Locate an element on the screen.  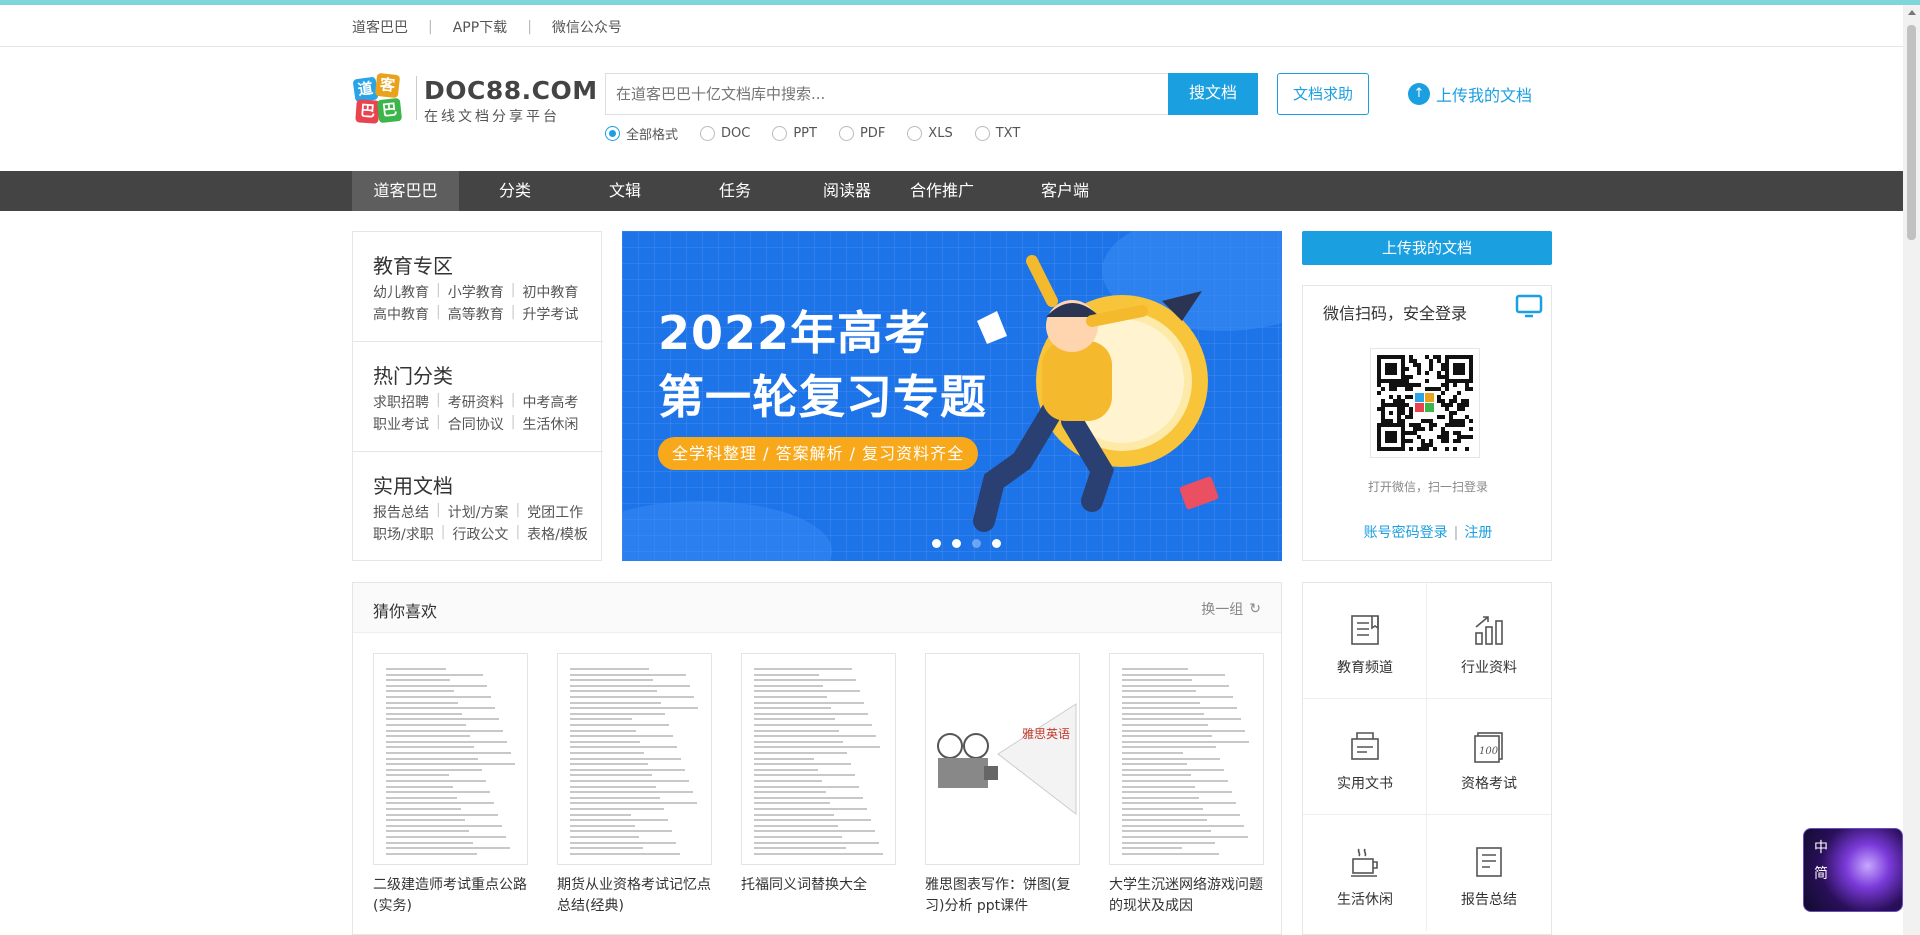
upload-doc-link: ↑ 上传我的文档 is located at coordinates (1470, 94).